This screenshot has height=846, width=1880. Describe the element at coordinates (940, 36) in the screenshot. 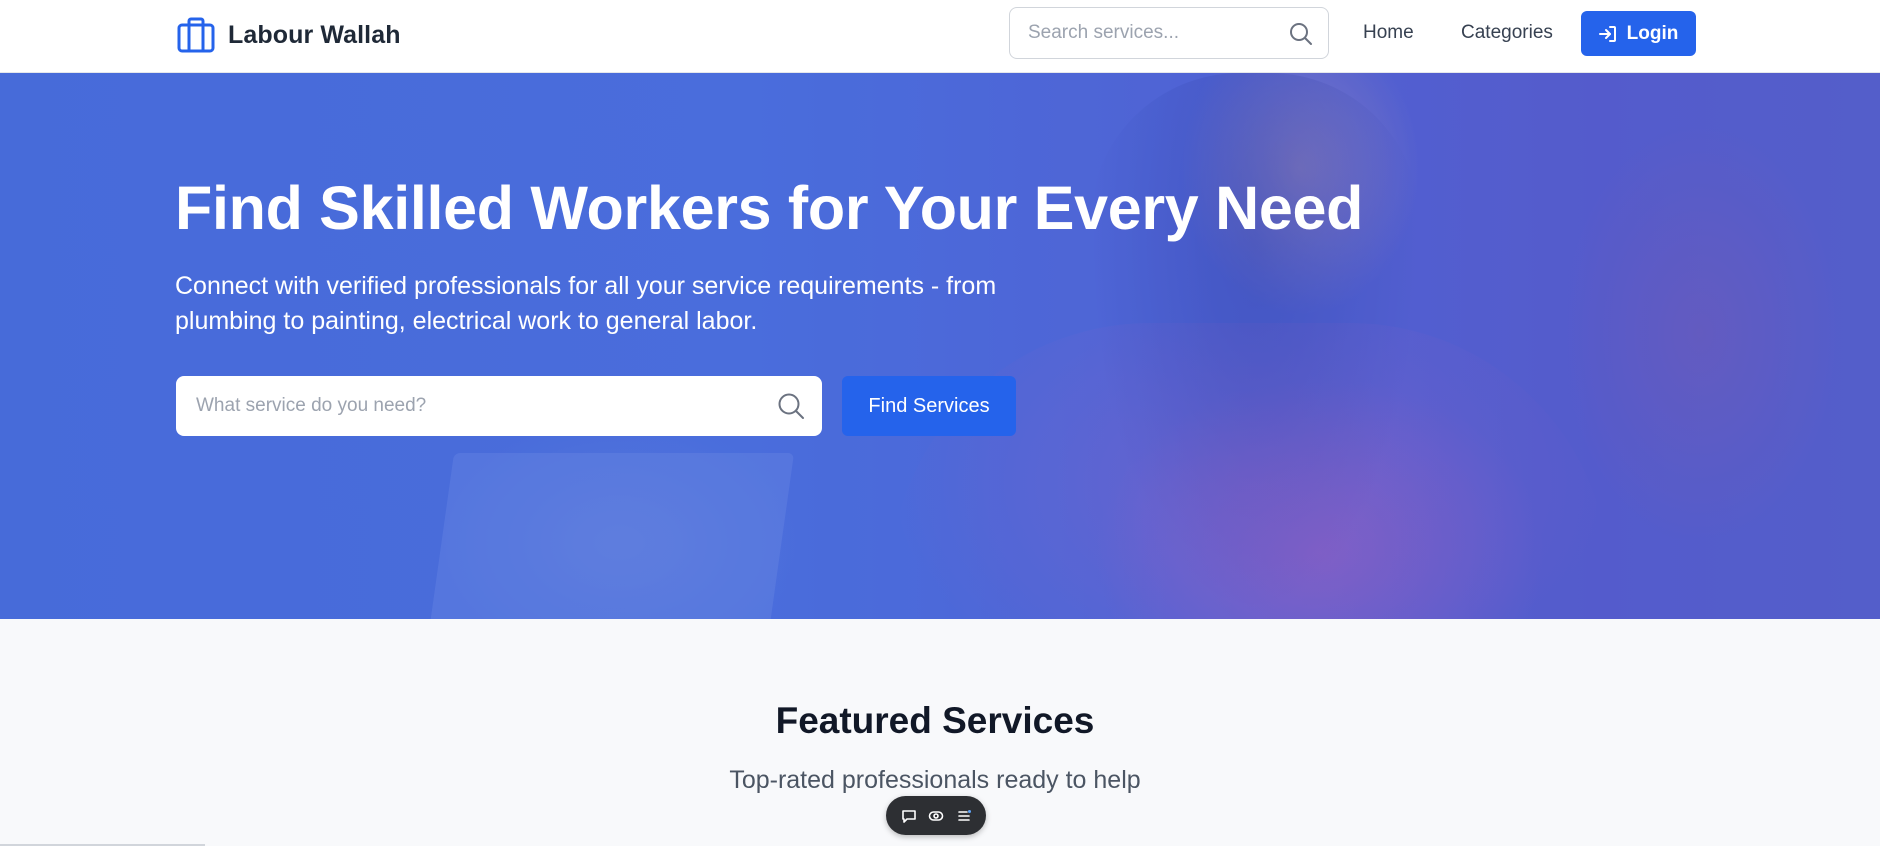

I see `navbar: Labour Wallah Home Categories Login` at that location.